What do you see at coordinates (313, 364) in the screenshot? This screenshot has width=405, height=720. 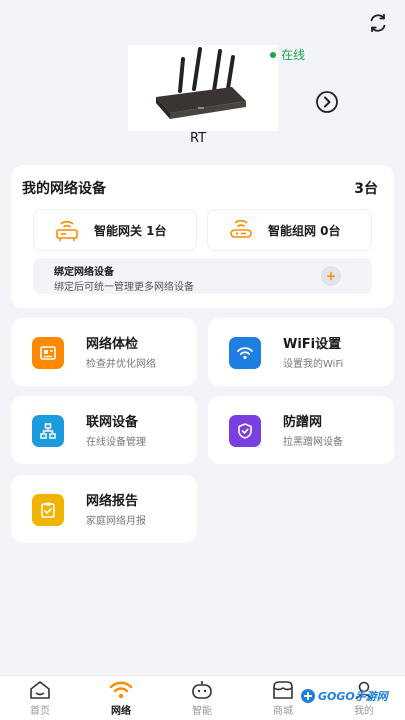 I see `tile-subtitle: 设置我的WiFi` at bounding box center [313, 364].